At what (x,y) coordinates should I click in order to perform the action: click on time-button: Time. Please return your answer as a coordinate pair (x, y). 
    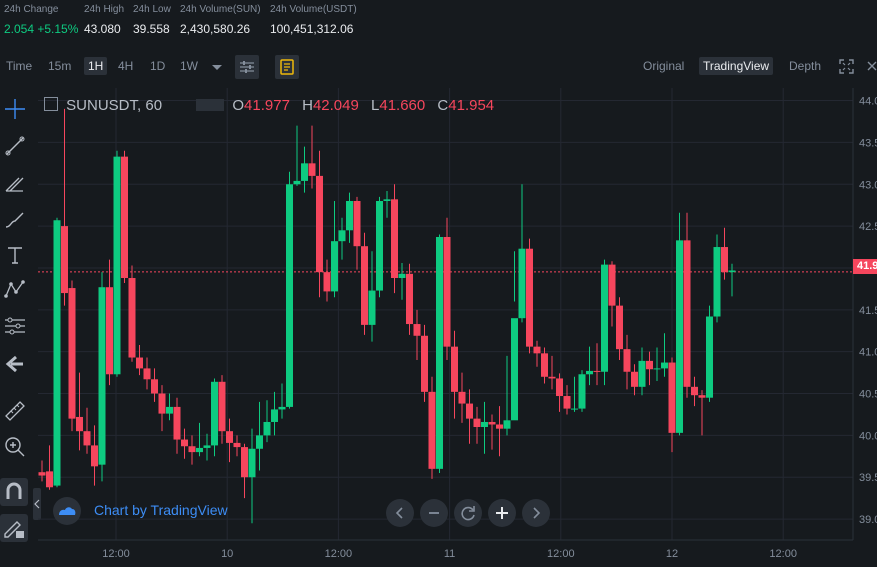
    Looking at the image, I should click on (19, 66).